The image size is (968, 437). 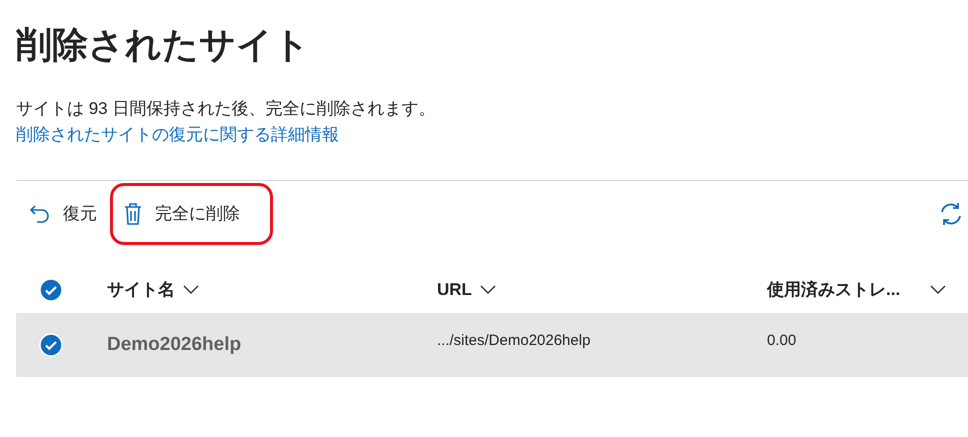 What do you see at coordinates (40, 214) in the screenshot?
I see `undo-arrow-icon` at bounding box center [40, 214].